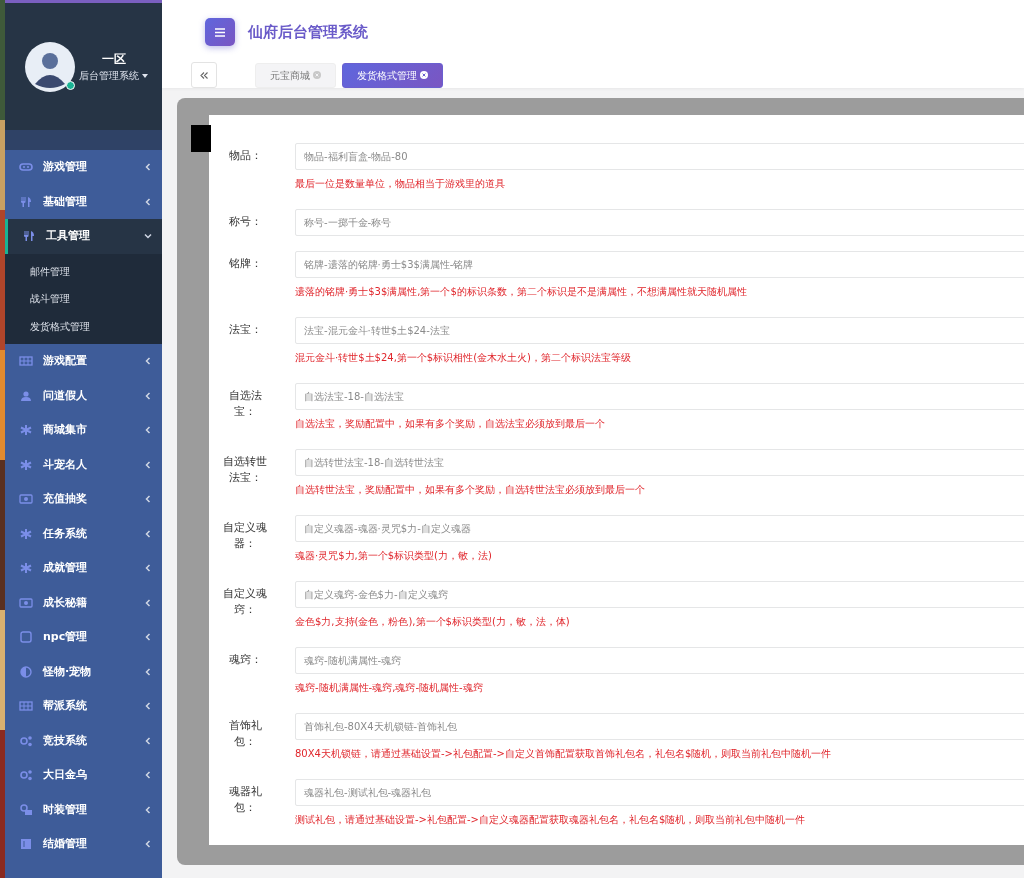 The width and height of the screenshot is (1024, 878). Describe the element at coordinates (659, 726) in the screenshot. I see `input-field: 首饰礼包-80X4天机锁链-首饰礼包` at that location.